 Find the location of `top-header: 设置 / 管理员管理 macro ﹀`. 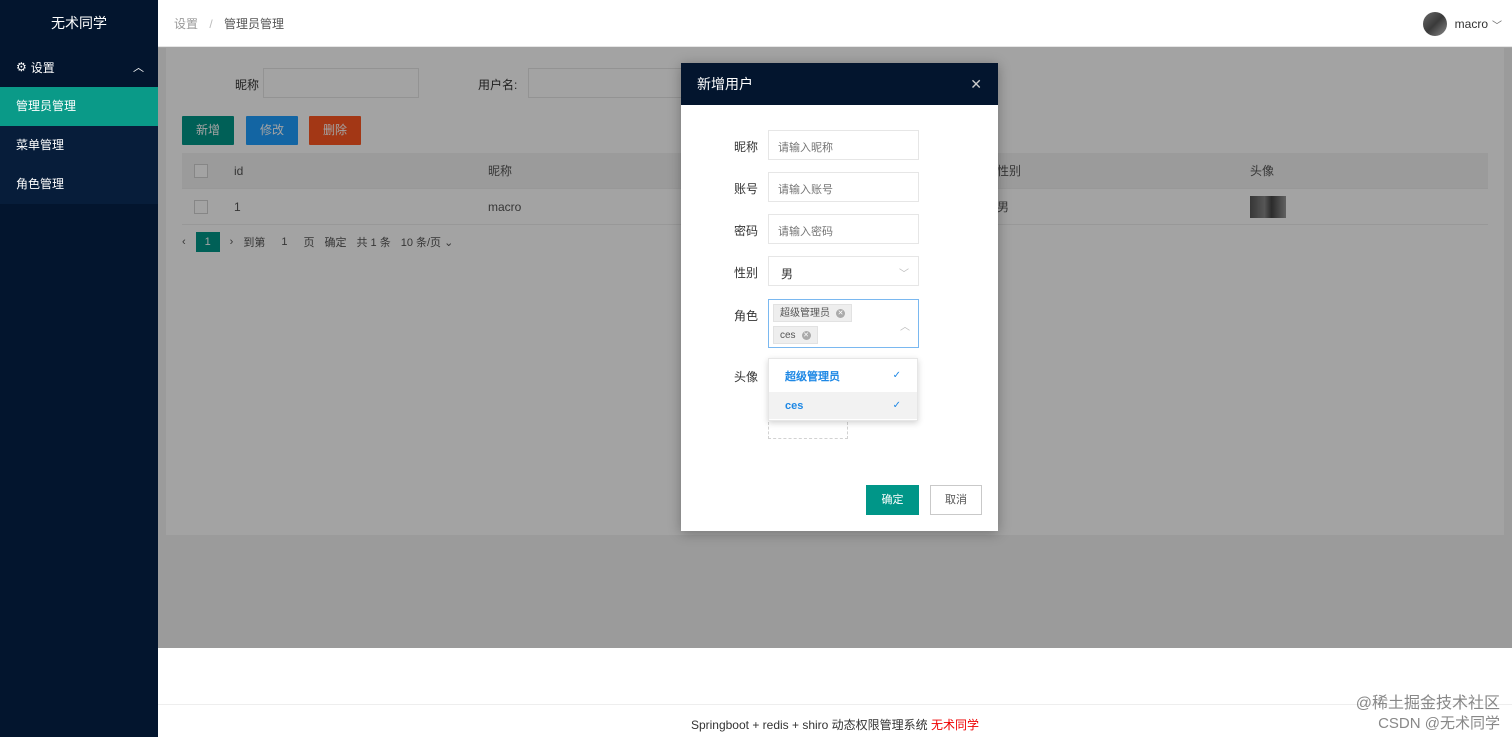

top-header: 设置 / 管理员管理 macro ﹀ is located at coordinates (835, 23).